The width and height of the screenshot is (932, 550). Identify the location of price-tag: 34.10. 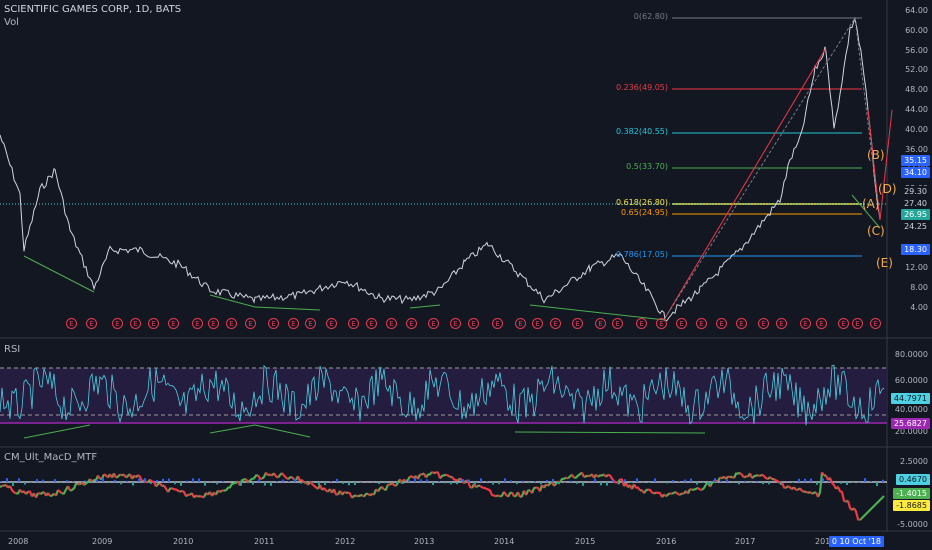
(915, 172).